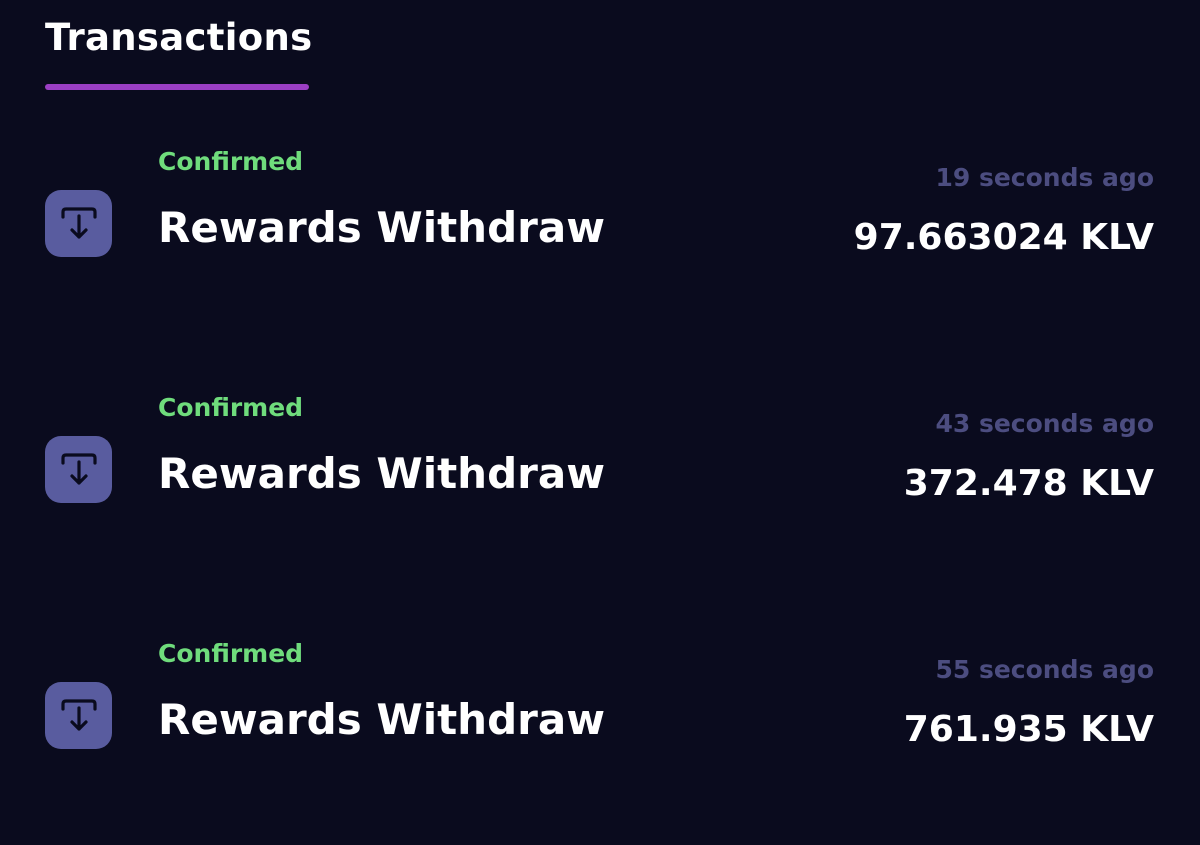 This screenshot has width=1200, height=845. What do you see at coordinates (1028, 729) in the screenshot?
I see `transaction-amount: 761.935 KLV` at bounding box center [1028, 729].